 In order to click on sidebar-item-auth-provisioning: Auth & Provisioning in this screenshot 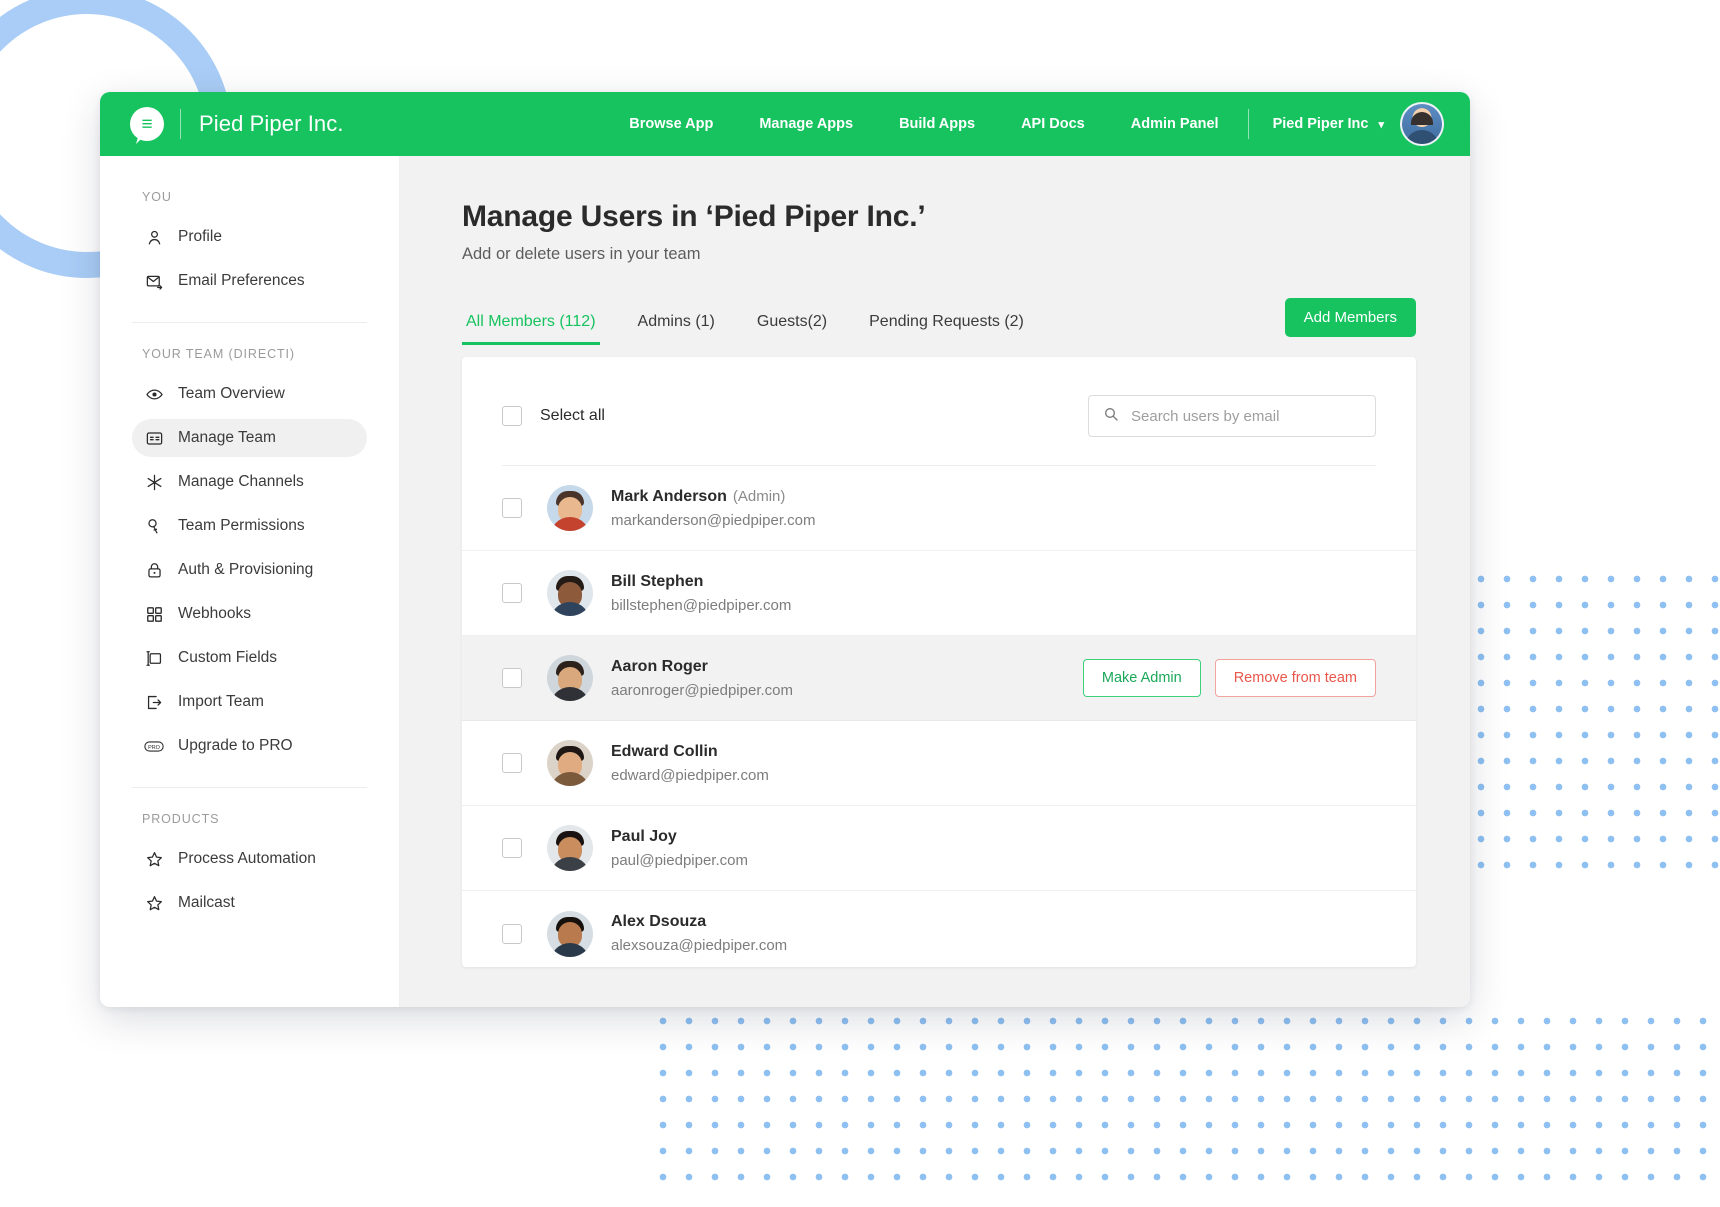, I will do `click(249, 570)`.